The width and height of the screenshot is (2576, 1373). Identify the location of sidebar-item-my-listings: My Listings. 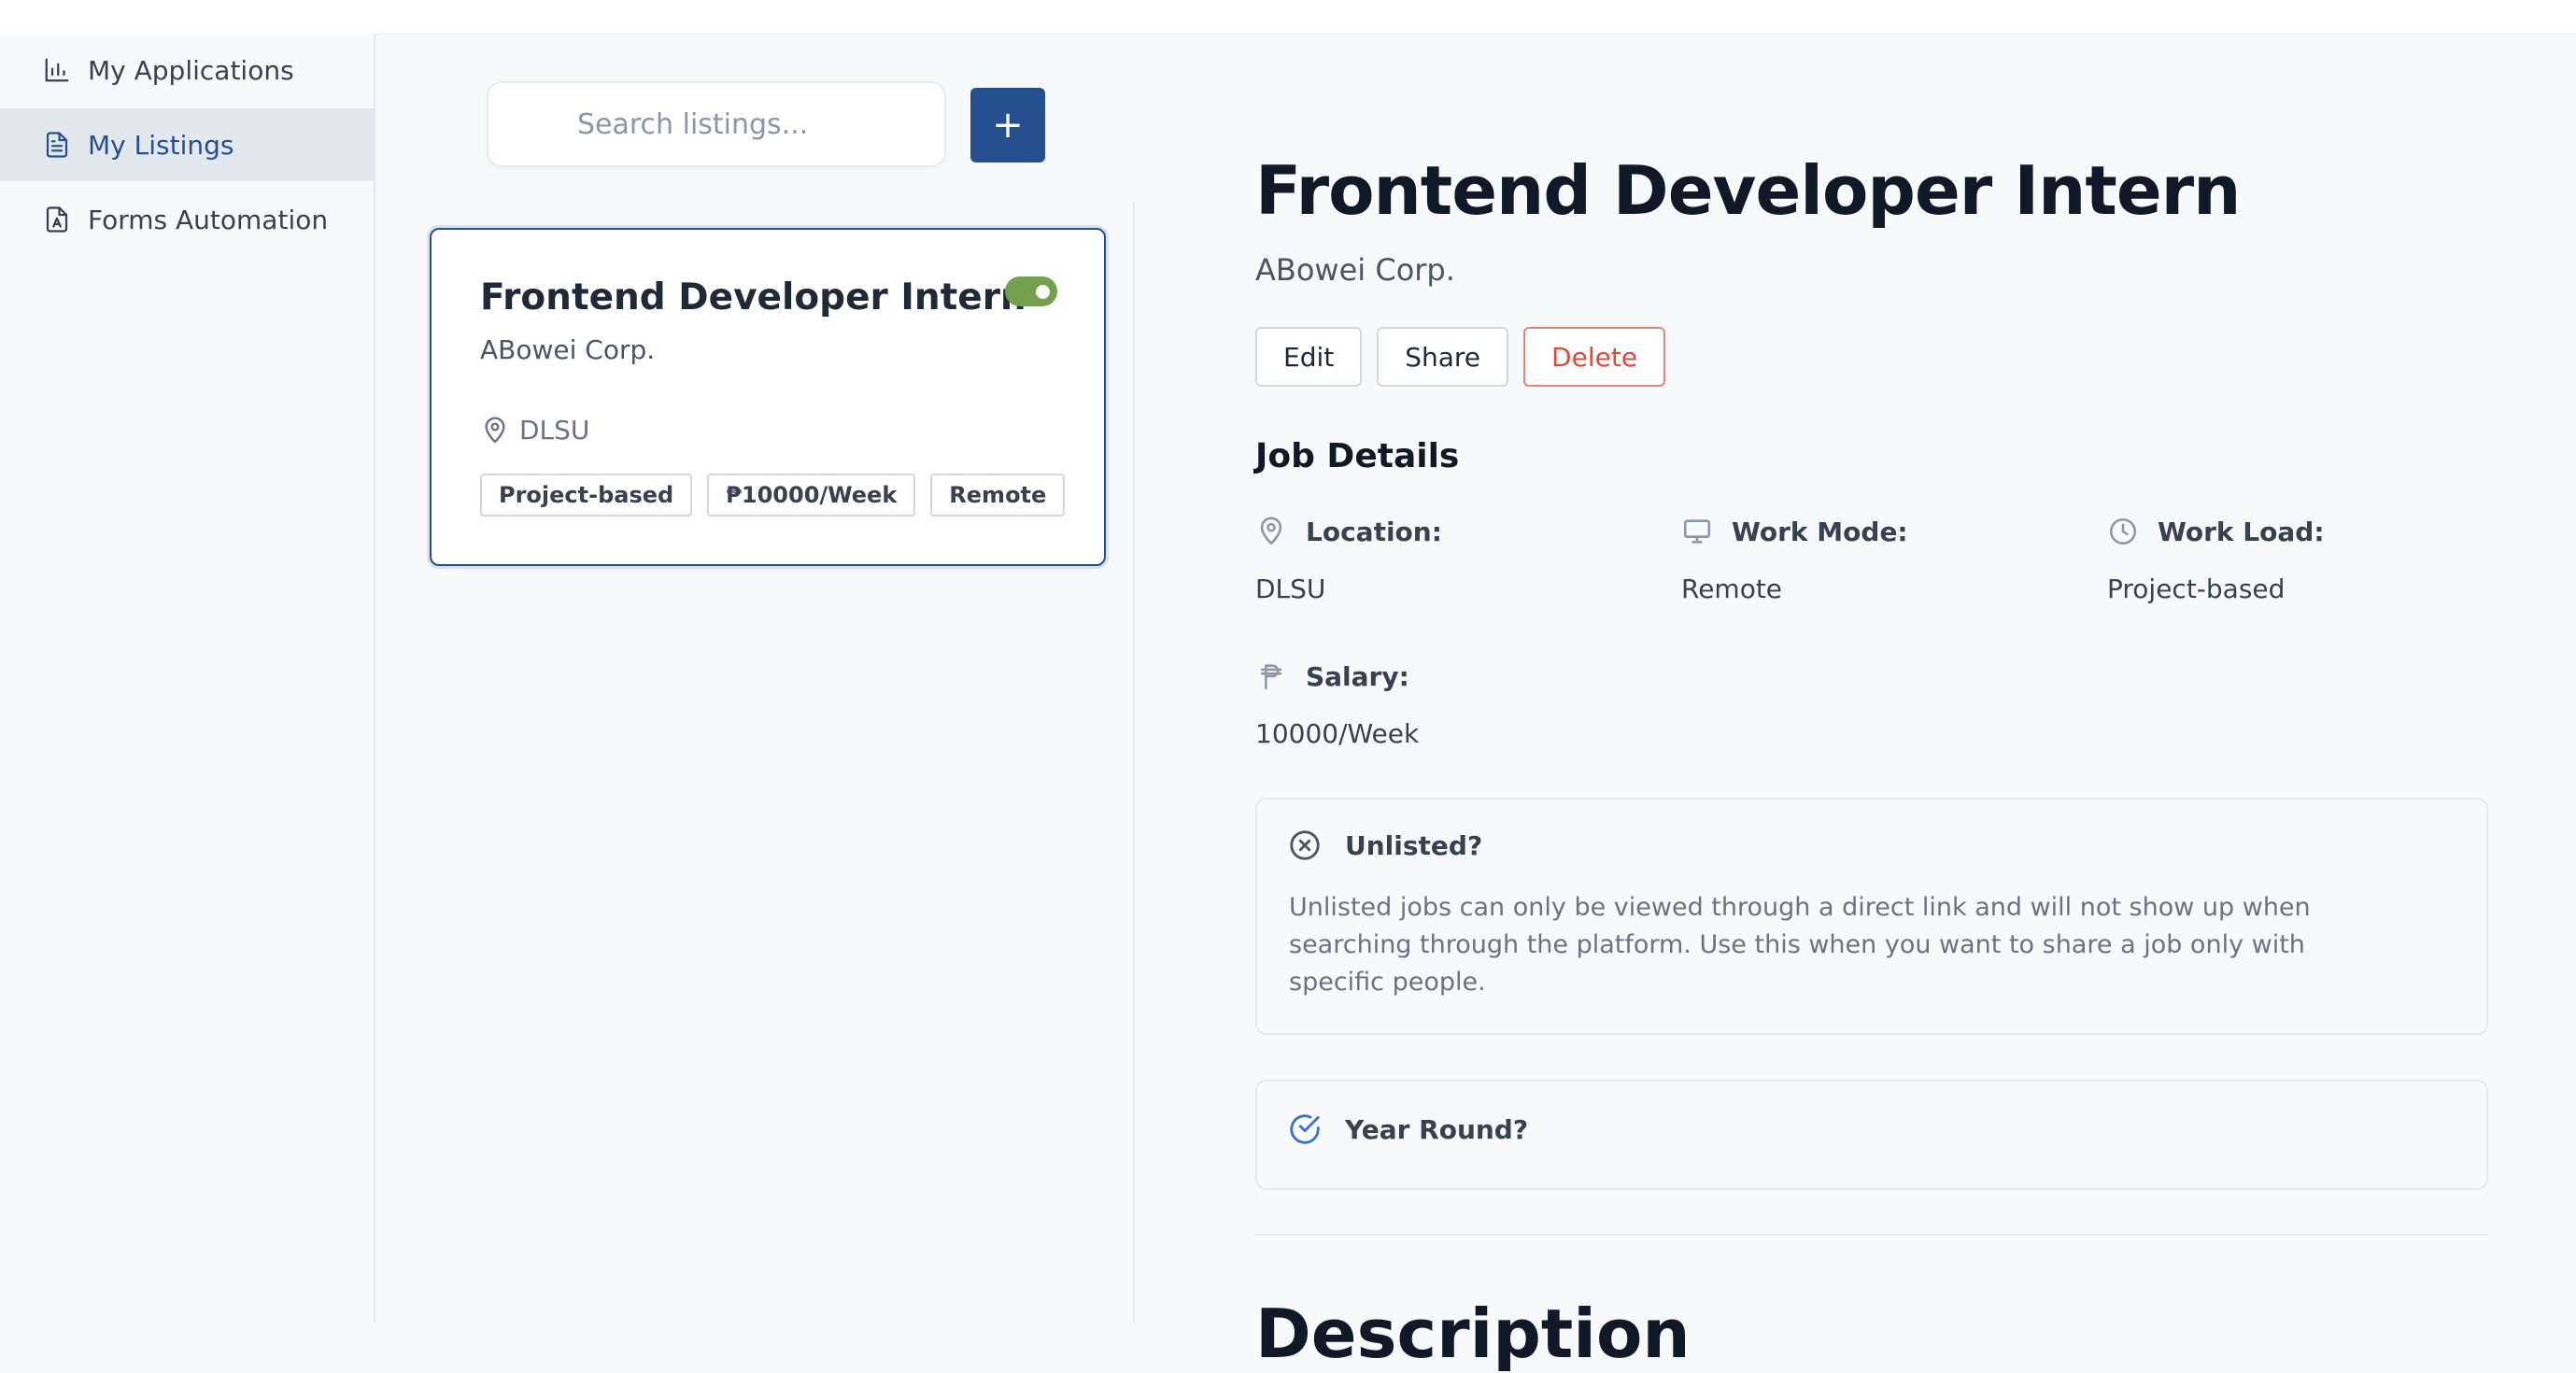
(187, 144).